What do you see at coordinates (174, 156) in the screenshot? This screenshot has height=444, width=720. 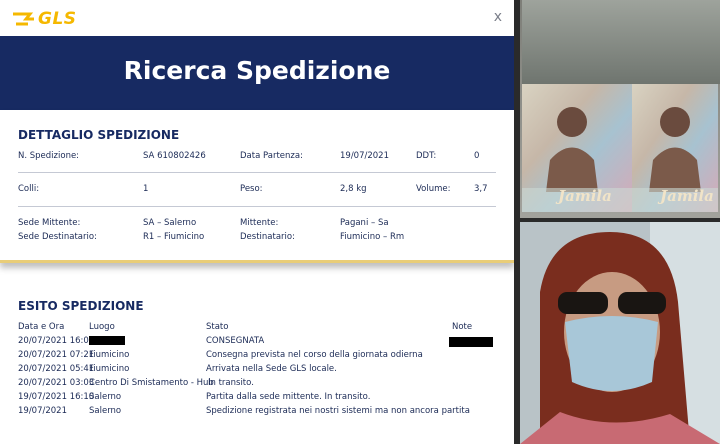 I see `n-spedizione-value: SA 610802426` at bounding box center [174, 156].